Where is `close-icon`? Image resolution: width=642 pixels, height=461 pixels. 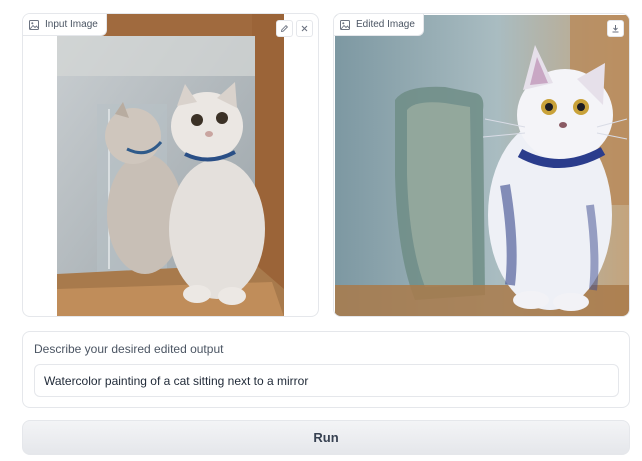 close-icon is located at coordinates (304, 29).